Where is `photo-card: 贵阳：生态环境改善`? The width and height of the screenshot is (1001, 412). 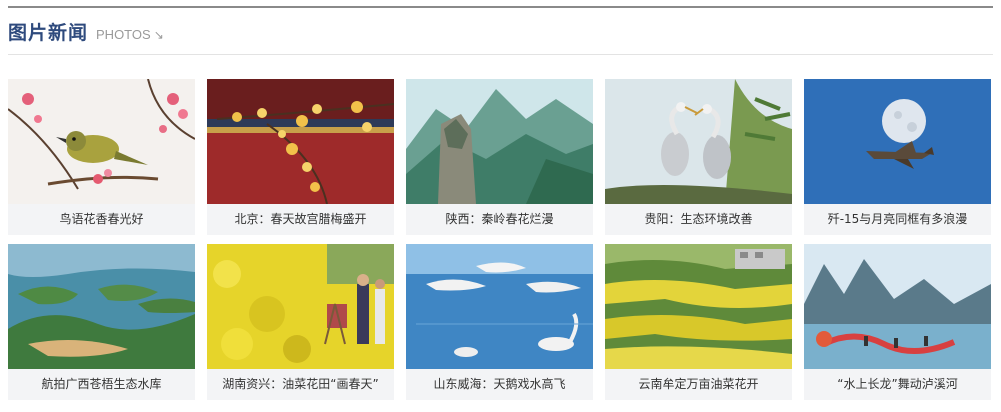 photo-card: 贵阳：生态环境改善 is located at coordinates (698, 157).